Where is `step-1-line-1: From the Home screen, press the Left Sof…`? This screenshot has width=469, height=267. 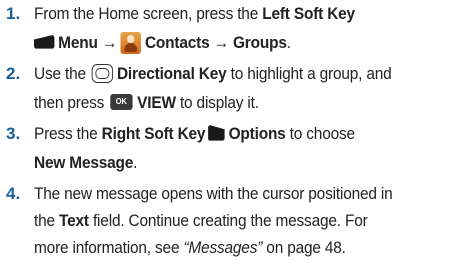
step-1-line-1: From the Home screen, press the Left Sof… is located at coordinates (194, 14).